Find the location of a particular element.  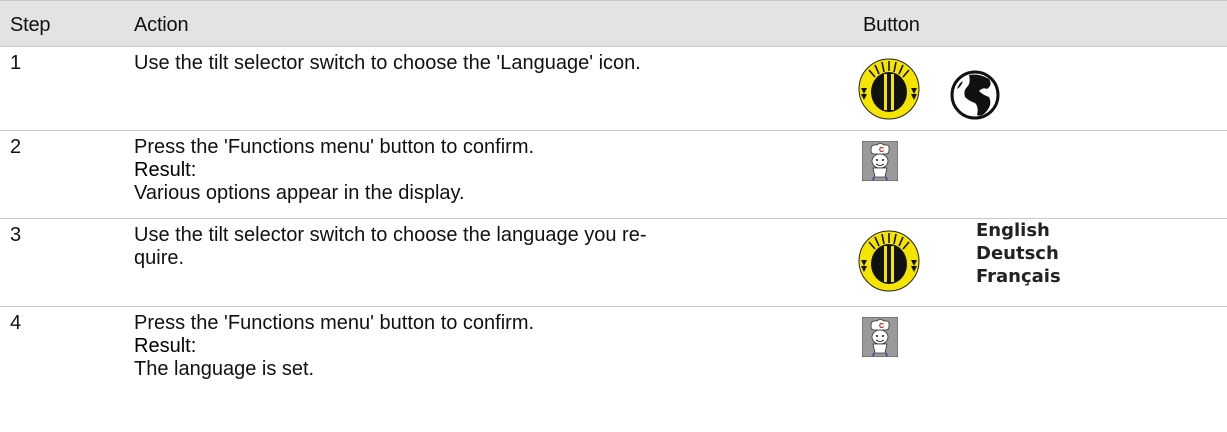

step-number: 3 is located at coordinates (16, 235).